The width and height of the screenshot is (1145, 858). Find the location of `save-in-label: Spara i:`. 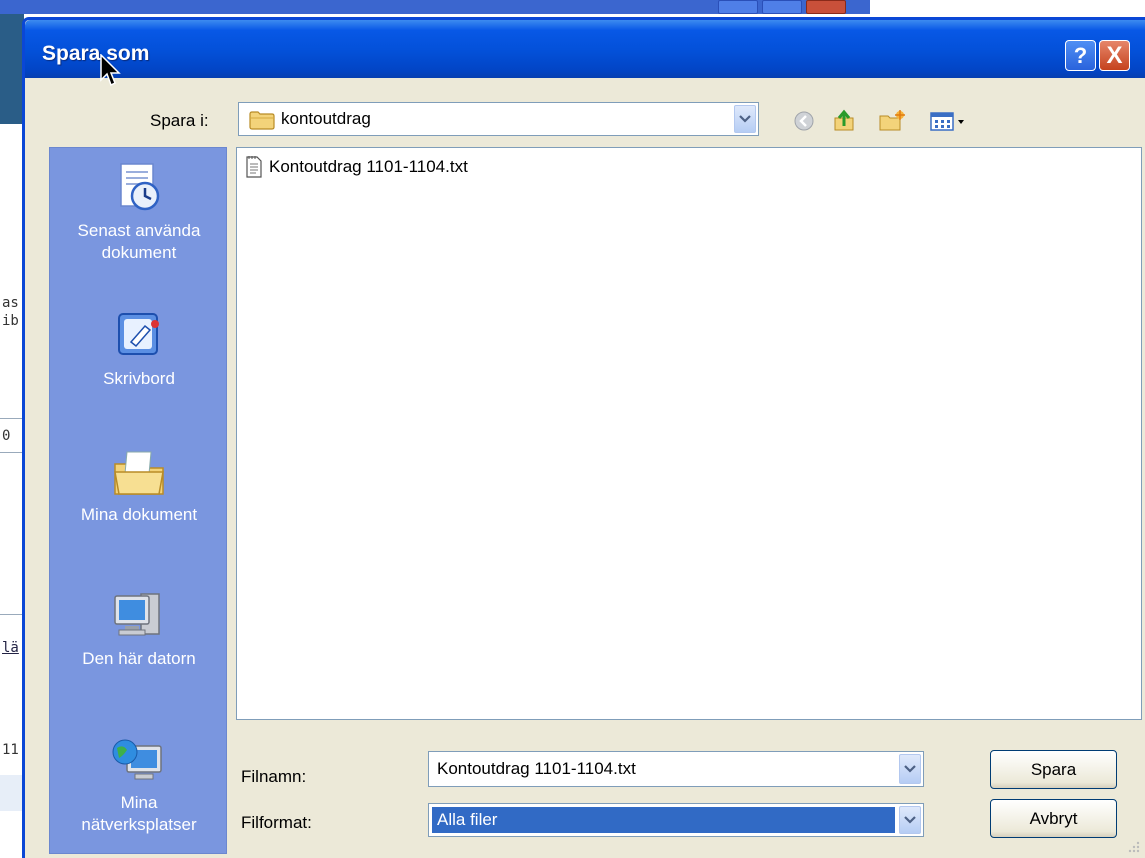

save-in-label: Spara i: is located at coordinates (179, 120).